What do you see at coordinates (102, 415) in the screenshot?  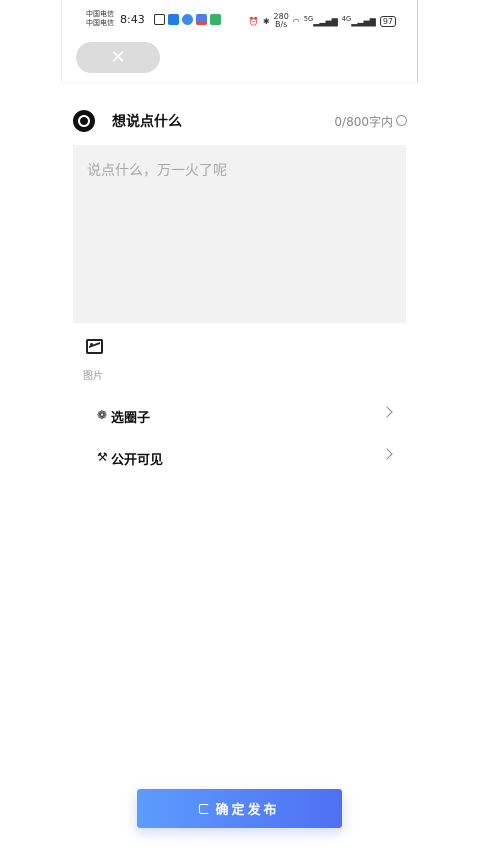 I see `circle-icon: ❁` at bounding box center [102, 415].